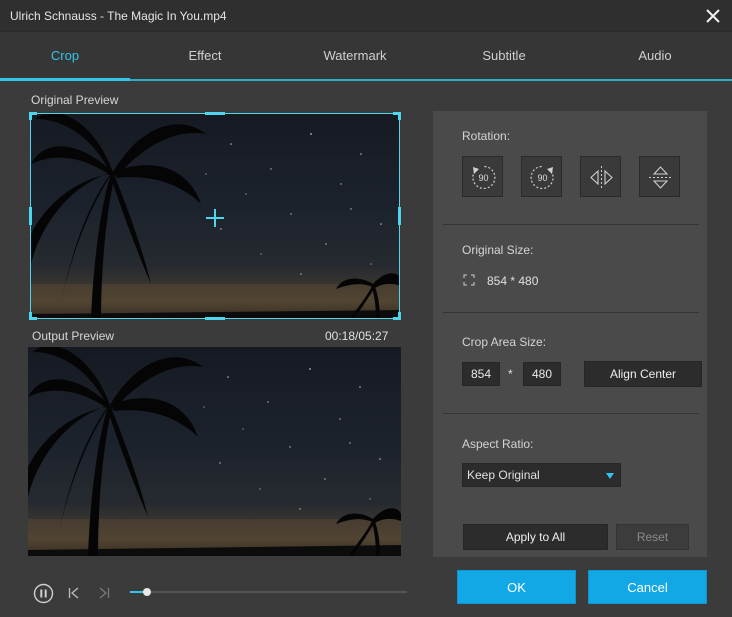  What do you see at coordinates (65, 56) in the screenshot?
I see `tab-crop: Crop` at bounding box center [65, 56].